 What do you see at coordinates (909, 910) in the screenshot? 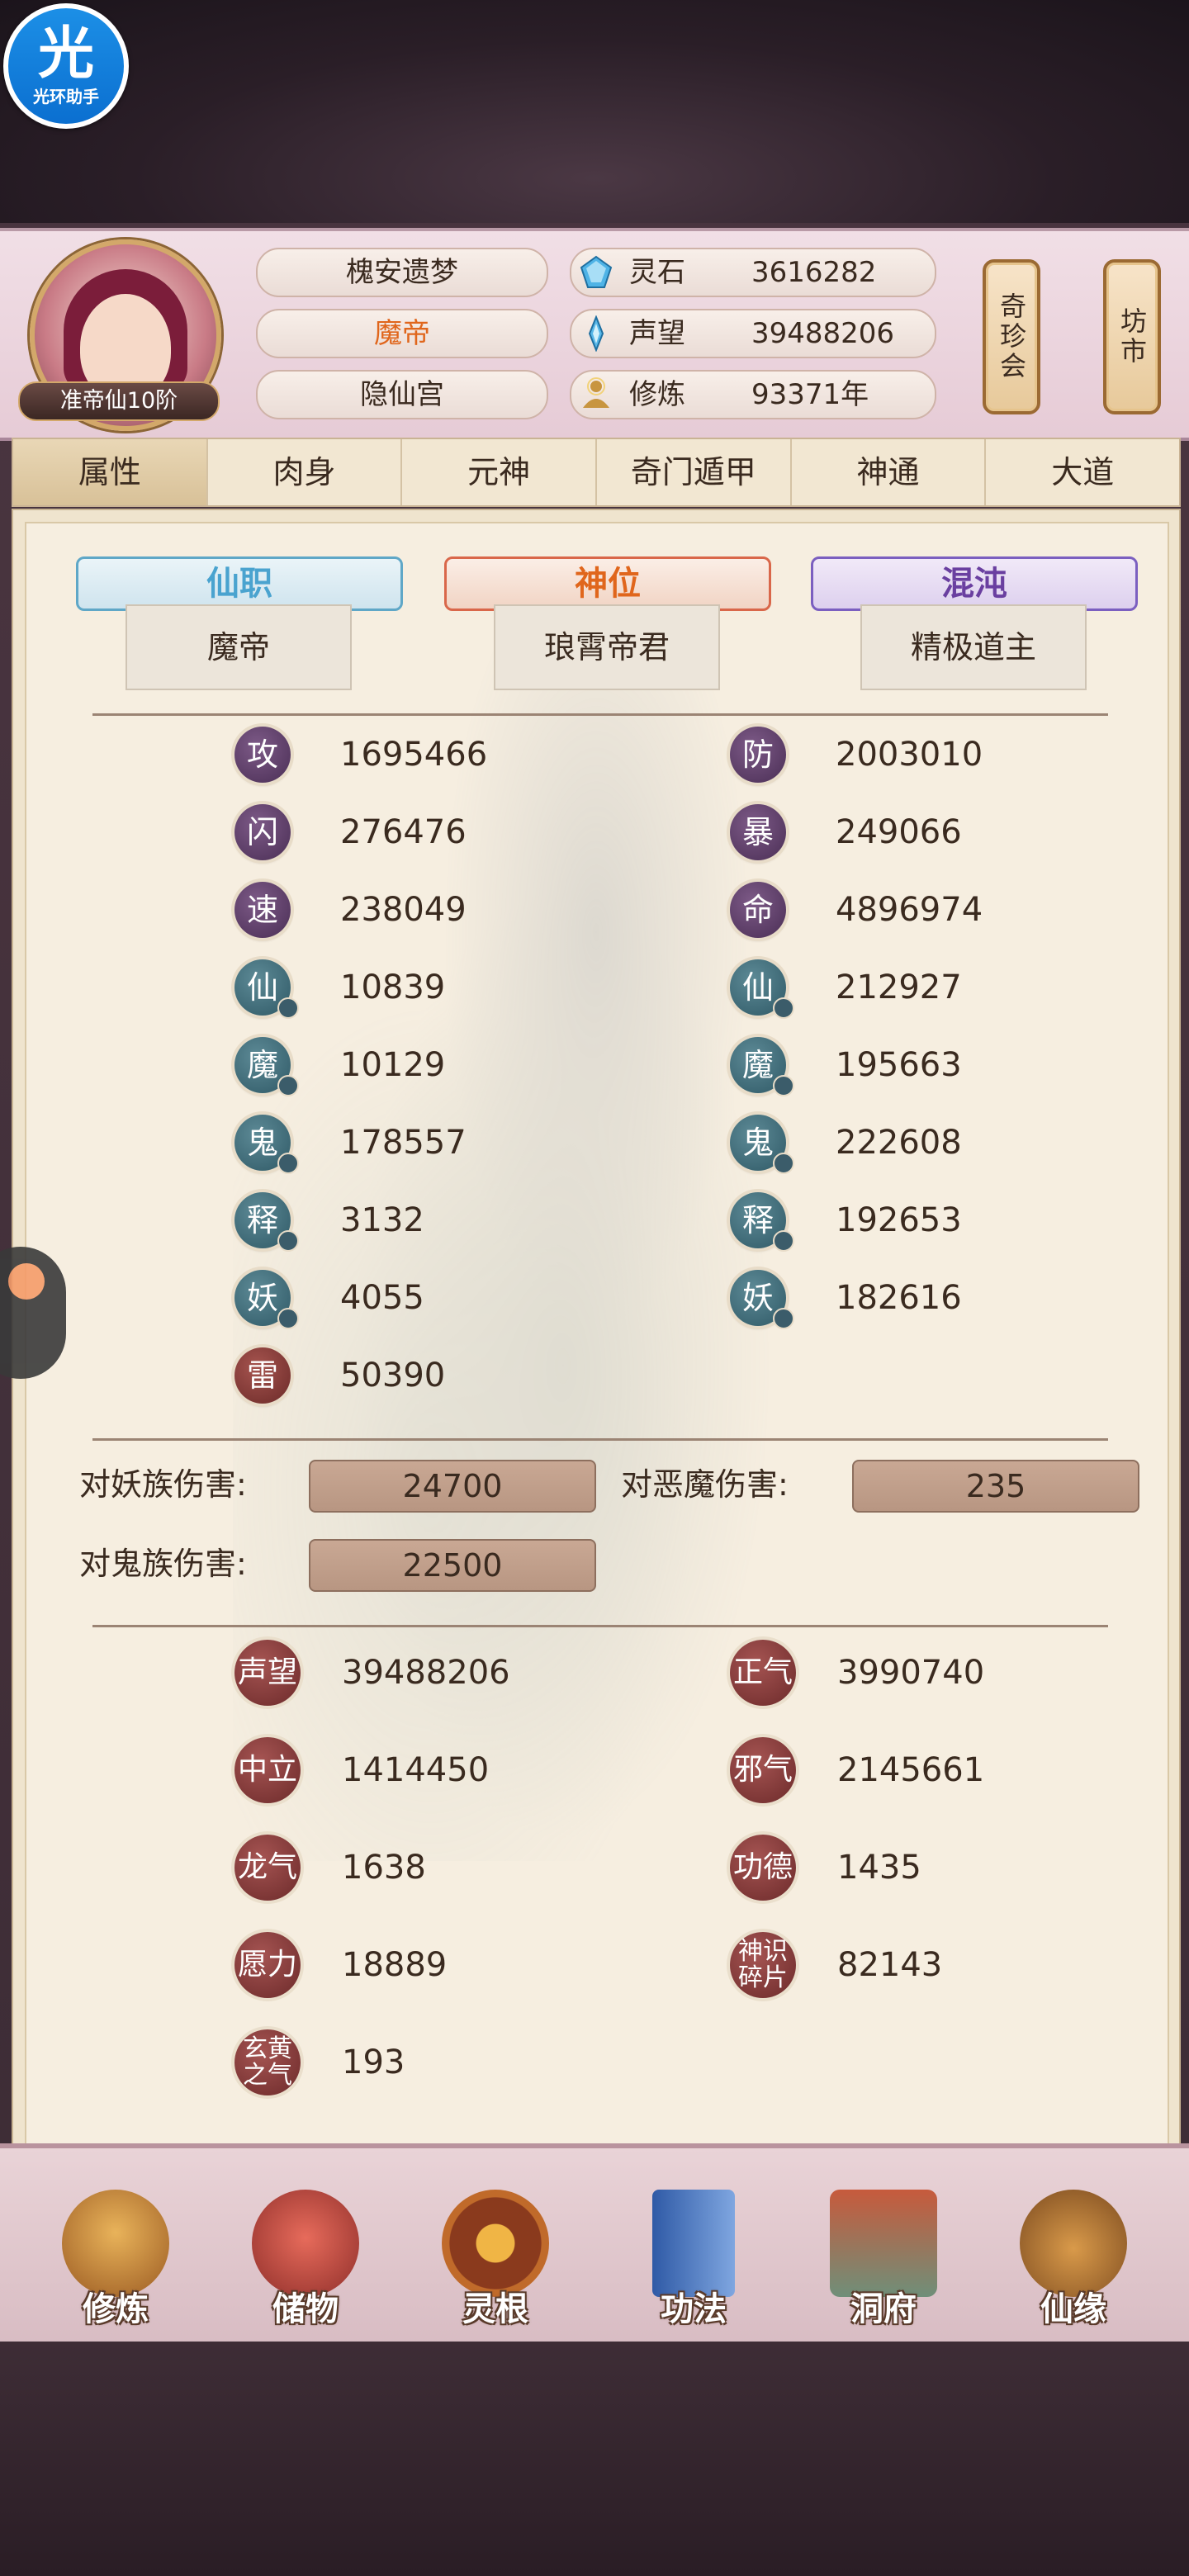
I see `stat-value: 4896974` at bounding box center [909, 910].